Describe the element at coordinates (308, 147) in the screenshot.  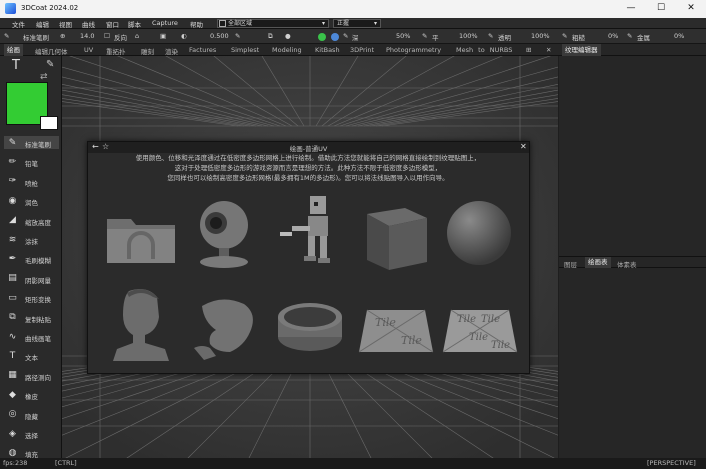
I see `dialog-header: ← ☆ 绘画-普通UV ✕` at that location.